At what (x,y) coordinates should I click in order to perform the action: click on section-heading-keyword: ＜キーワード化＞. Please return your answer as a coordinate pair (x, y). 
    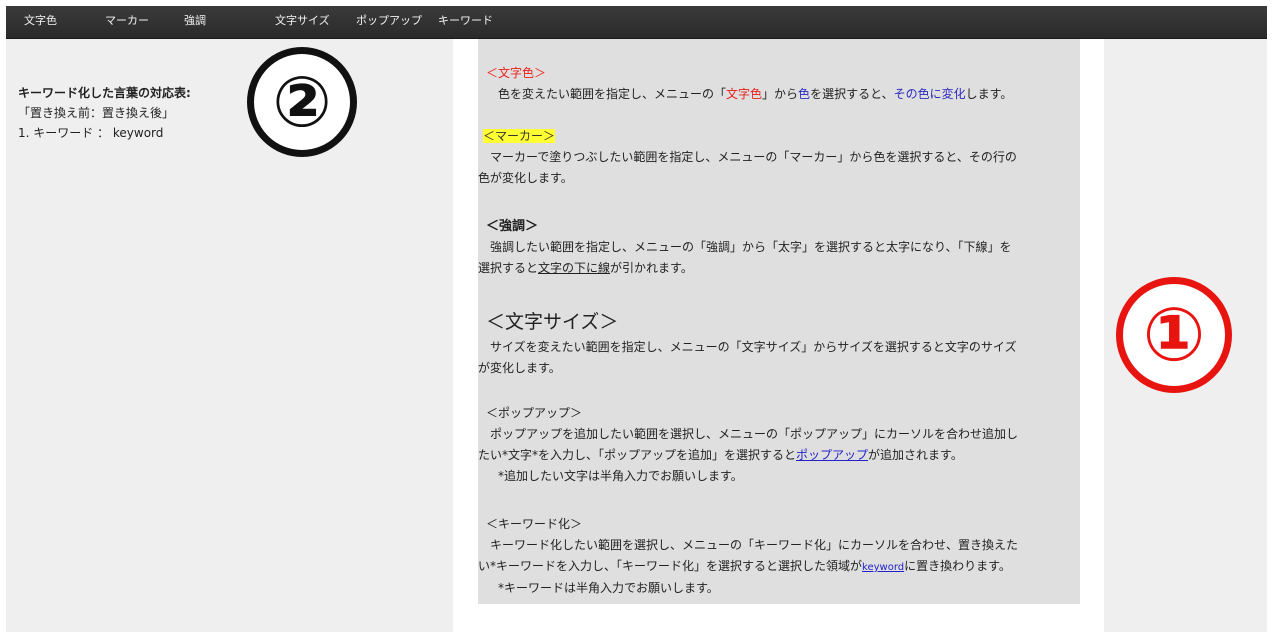
    Looking at the image, I should click on (534, 524).